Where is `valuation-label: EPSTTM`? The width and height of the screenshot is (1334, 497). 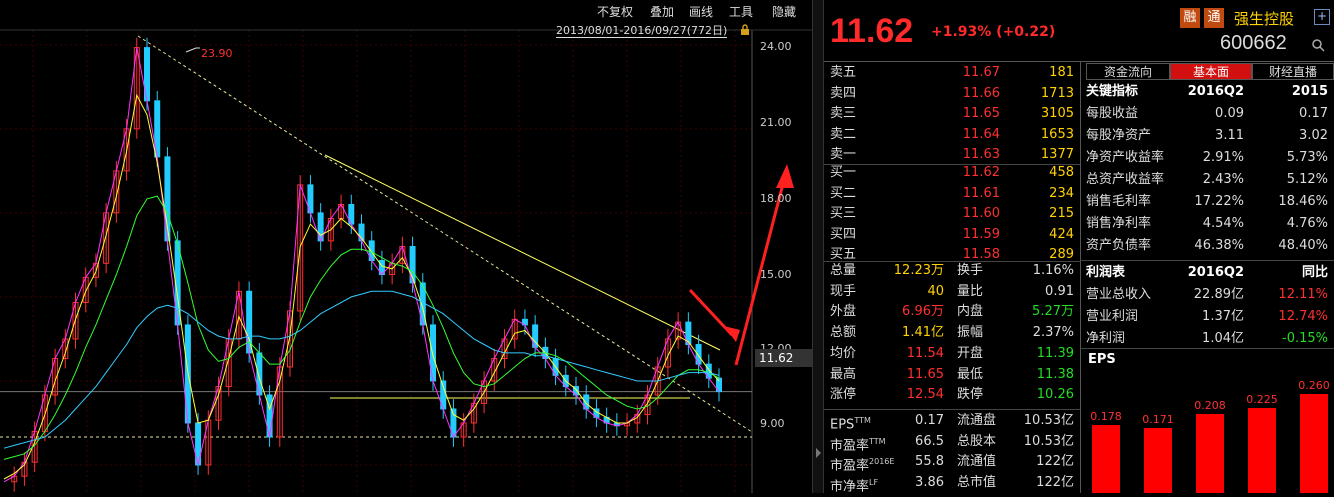
valuation-label: EPSTTM is located at coordinates (850, 421).